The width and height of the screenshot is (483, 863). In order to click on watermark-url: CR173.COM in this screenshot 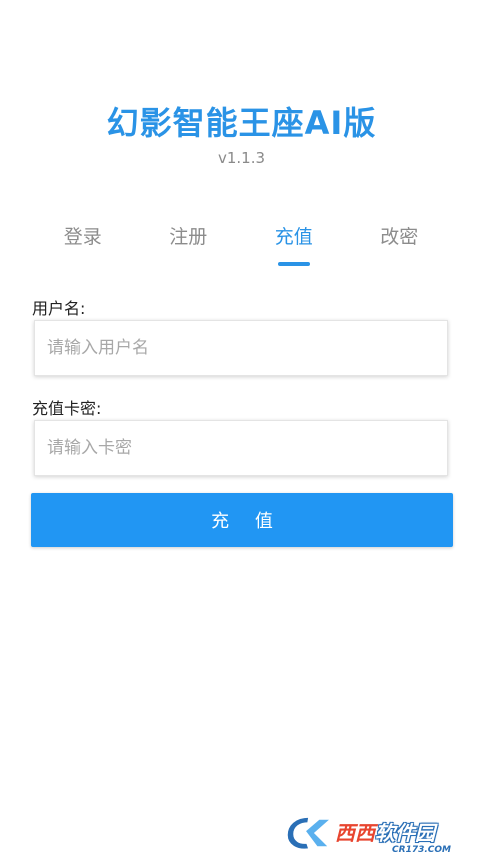, I will do `click(421, 850)`.